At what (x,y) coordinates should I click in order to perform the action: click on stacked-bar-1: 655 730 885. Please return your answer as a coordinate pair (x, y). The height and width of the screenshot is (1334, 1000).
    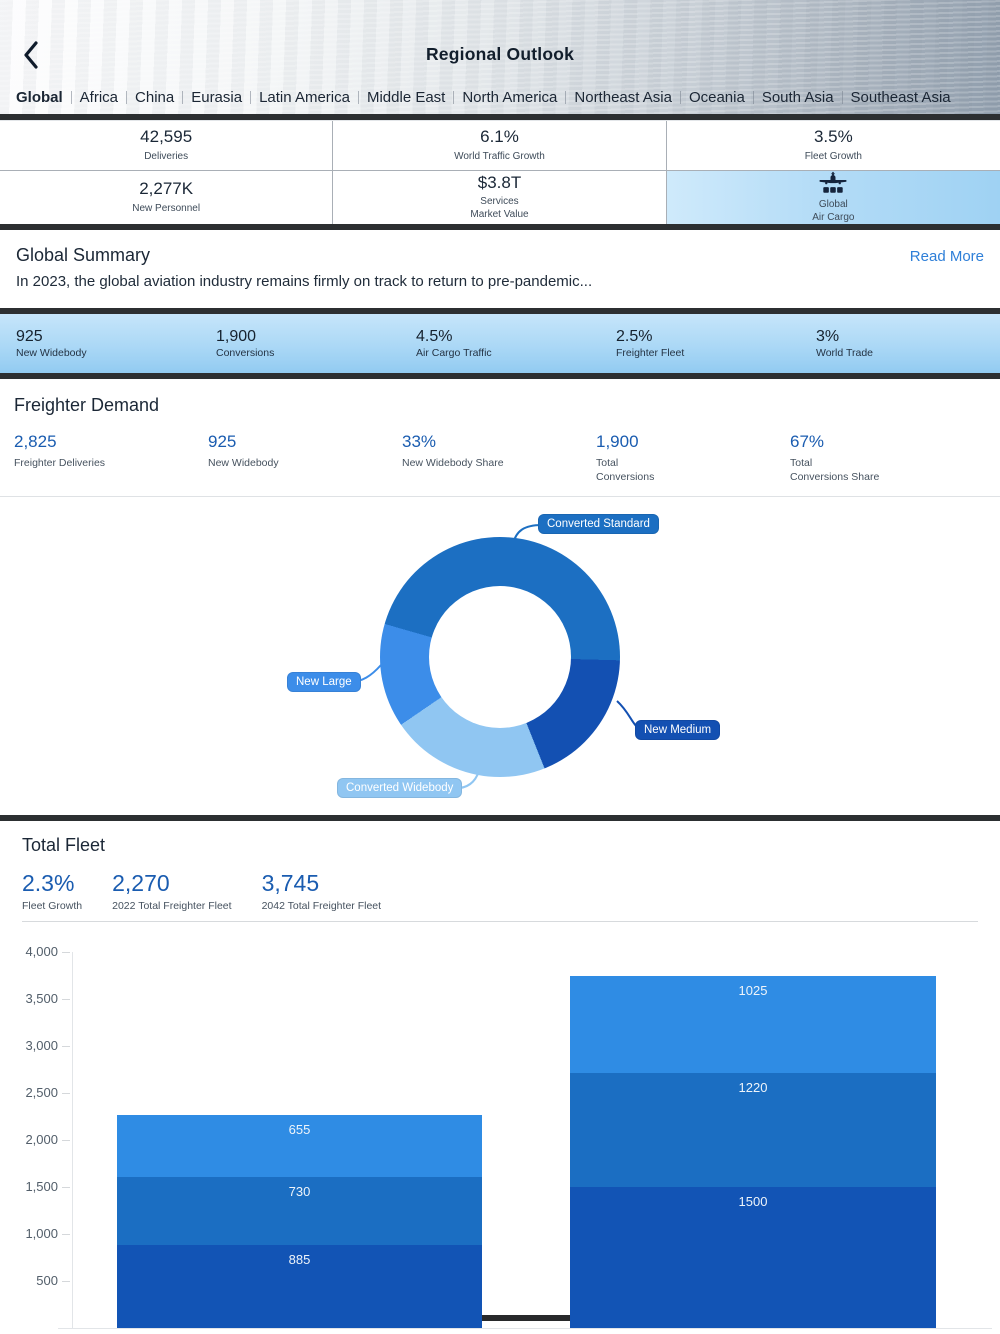
    Looking at the image, I should click on (299, 1221).